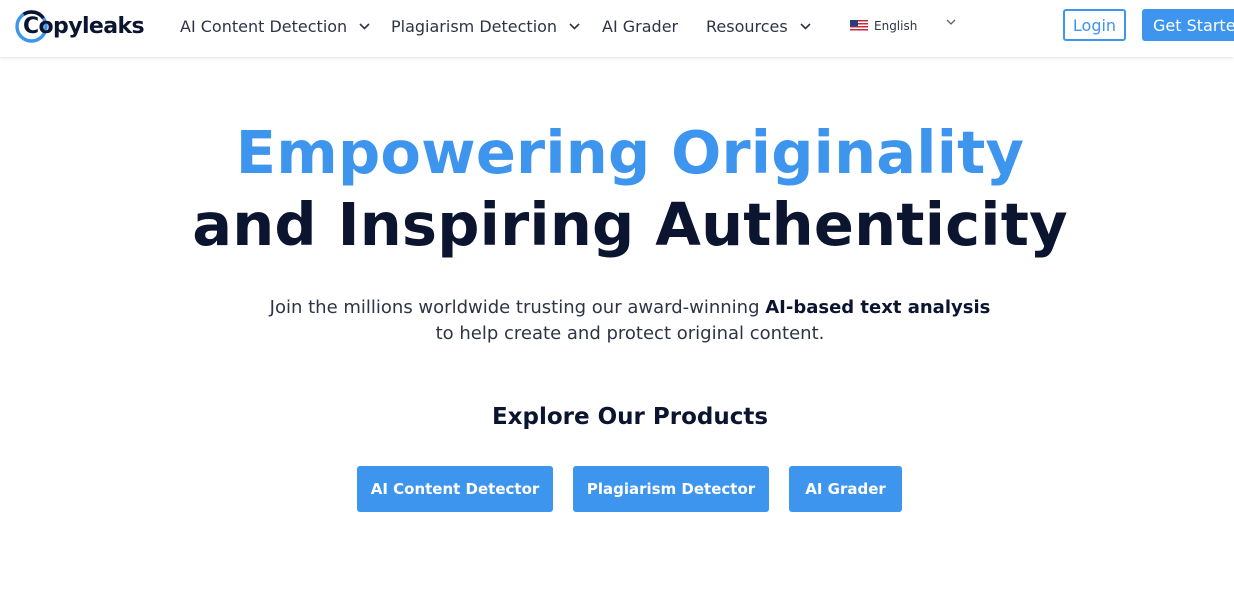 This screenshot has height=614, width=1234. I want to click on nav-resources: Resources, so click(758, 26).